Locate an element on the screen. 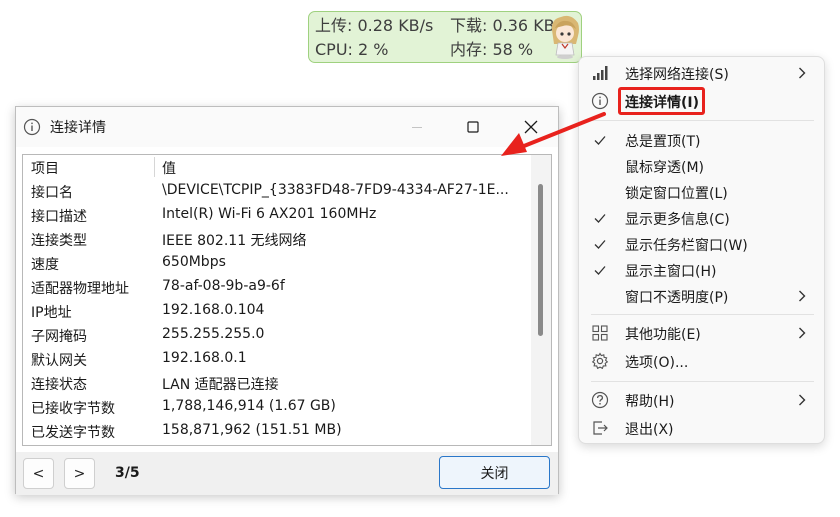 The height and width of the screenshot is (517, 840). menu-item-window-opacity: 窗口不透明度(P) is located at coordinates (701, 296).